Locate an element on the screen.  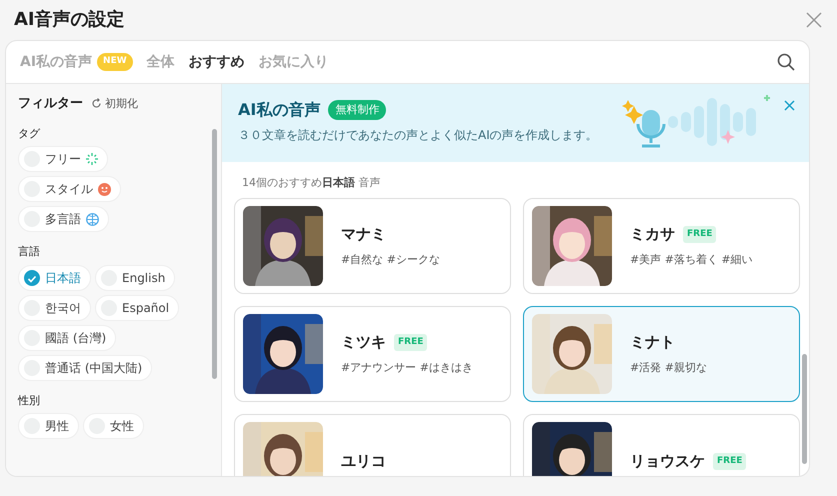
filter-chip: 國語 (台灣) is located at coordinates (67, 337).